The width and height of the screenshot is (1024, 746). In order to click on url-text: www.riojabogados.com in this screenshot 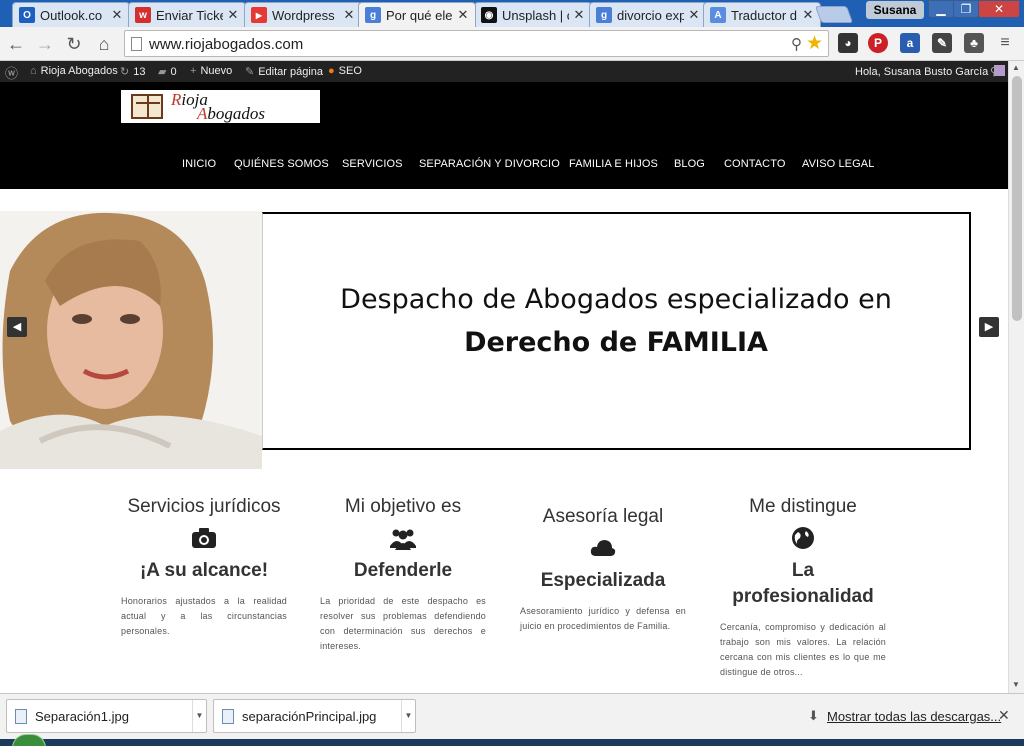, I will do `click(226, 44)`.